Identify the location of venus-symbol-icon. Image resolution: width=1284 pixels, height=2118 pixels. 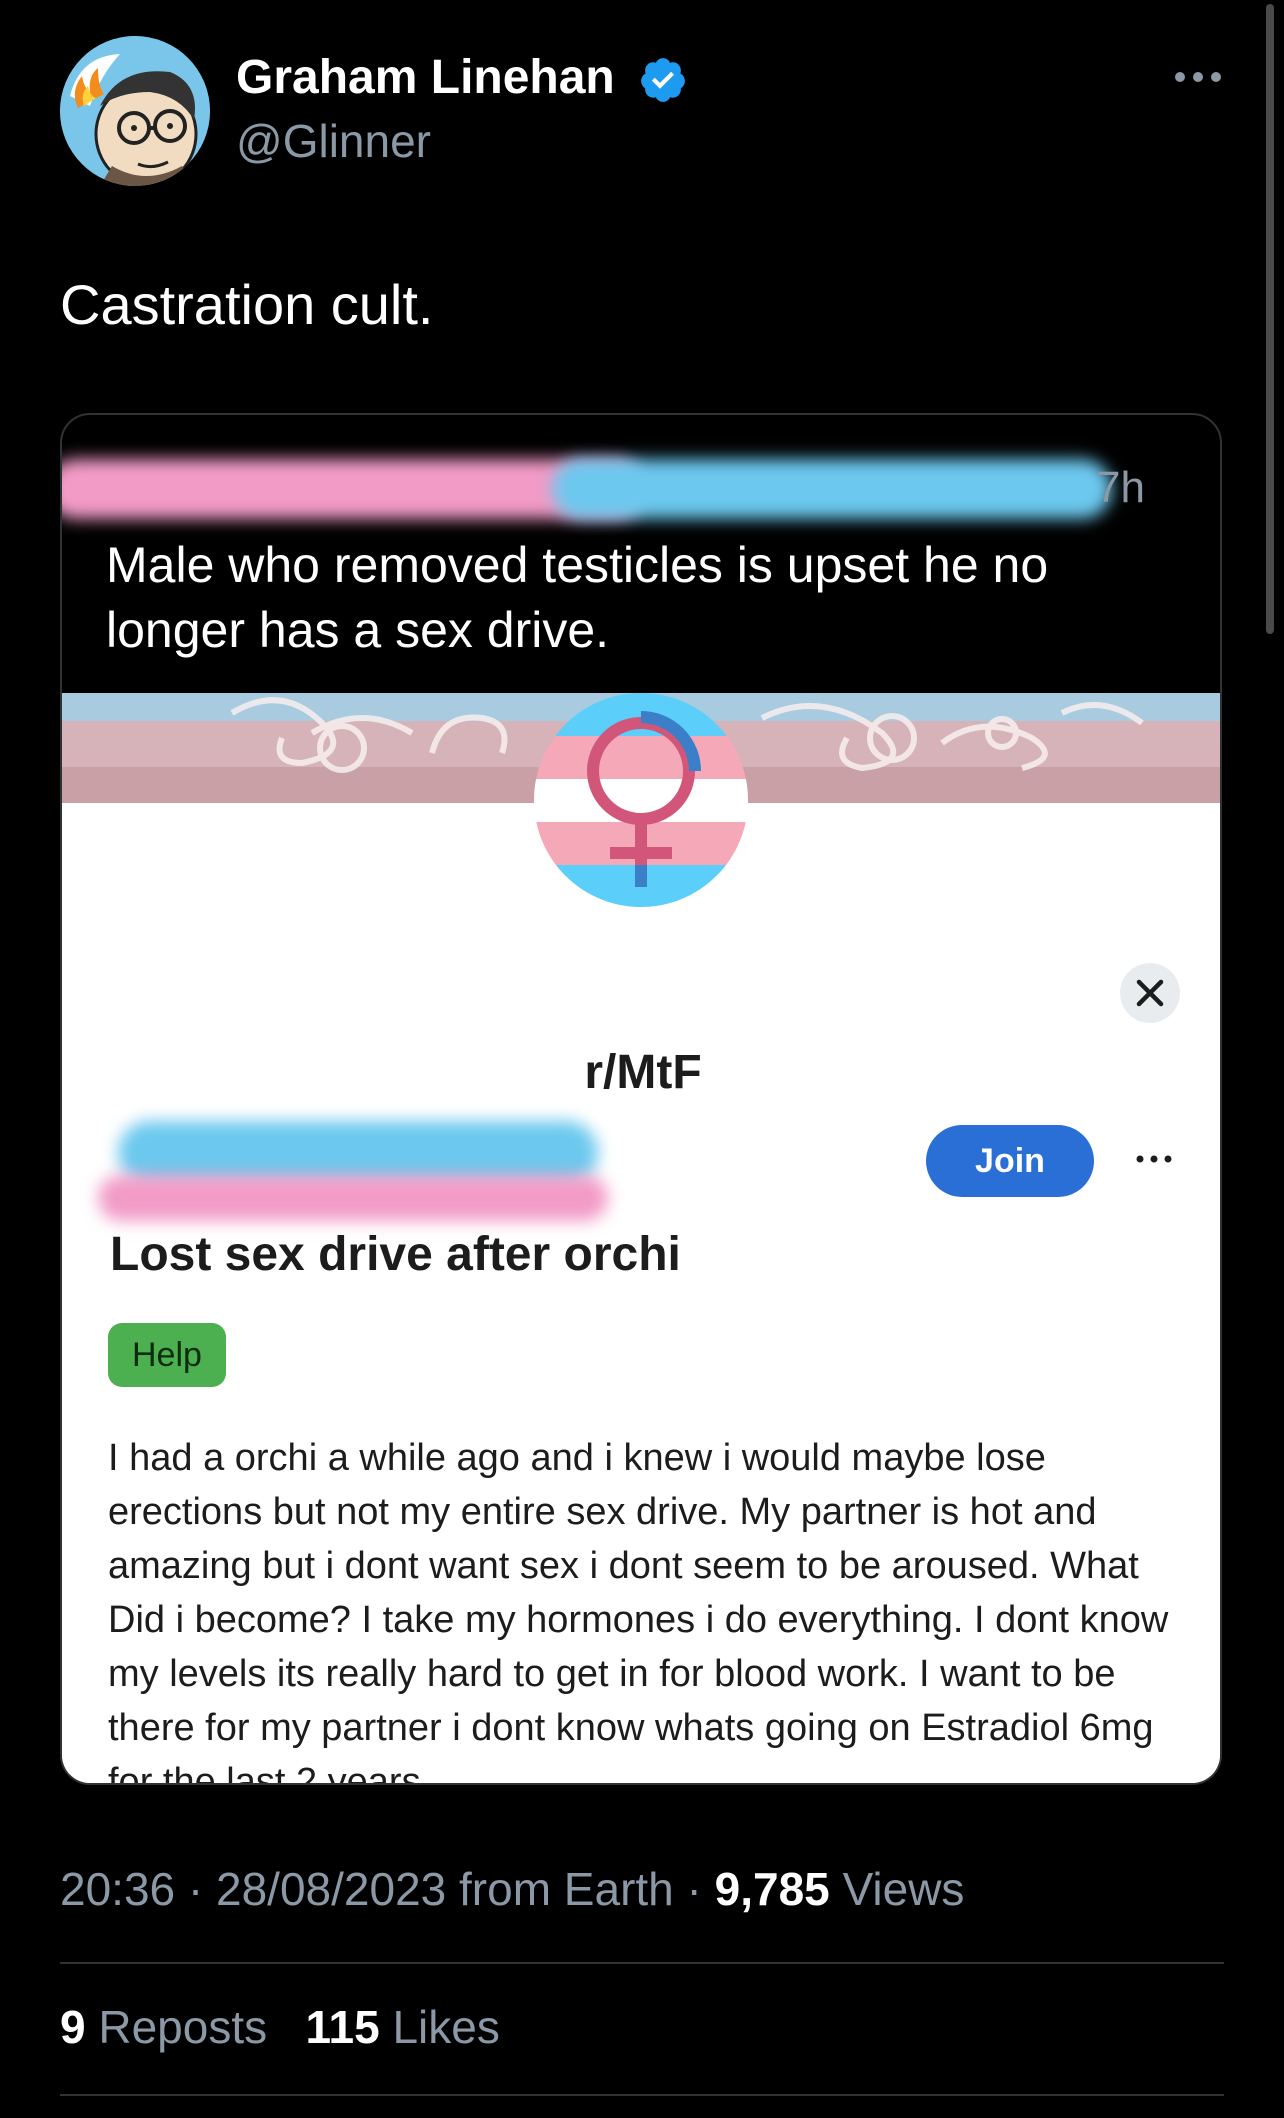
(641, 800).